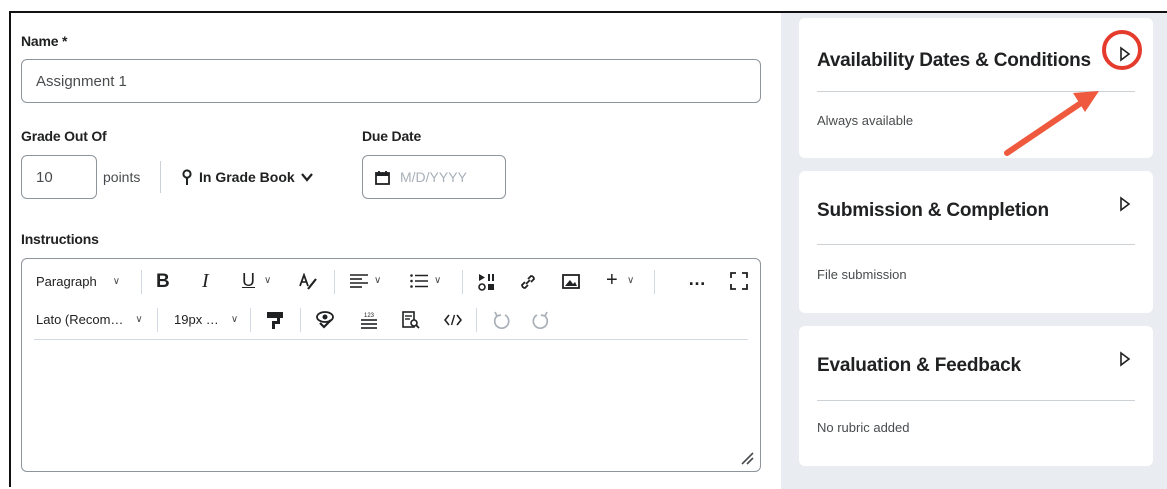 This screenshot has width=1167, height=489. I want to click on accessibility-check-icon, so click(325, 320).